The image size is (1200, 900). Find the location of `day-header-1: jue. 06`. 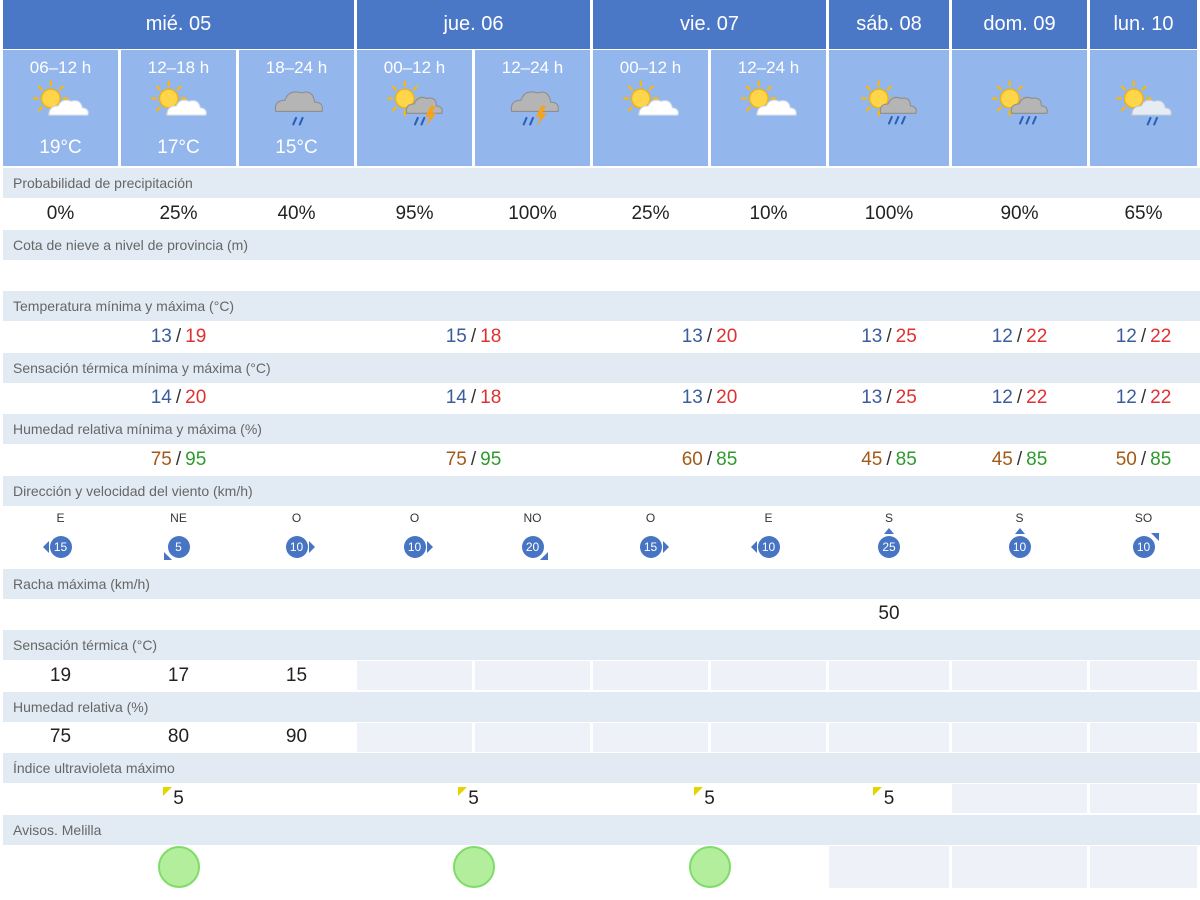

day-header-1: jue. 06 is located at coordinates (473, 24).